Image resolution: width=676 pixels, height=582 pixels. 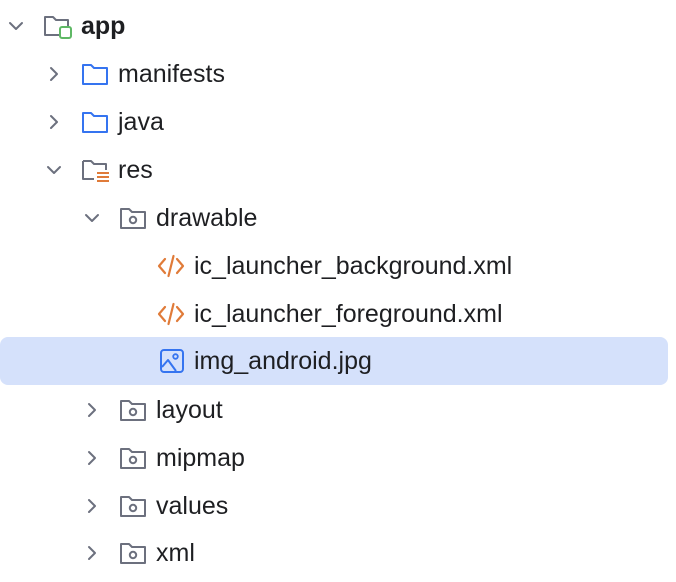 What do you see at coordinates (172, 361) in the screenshot?
I see `image-file-icon` at bounding box center [172, 361].